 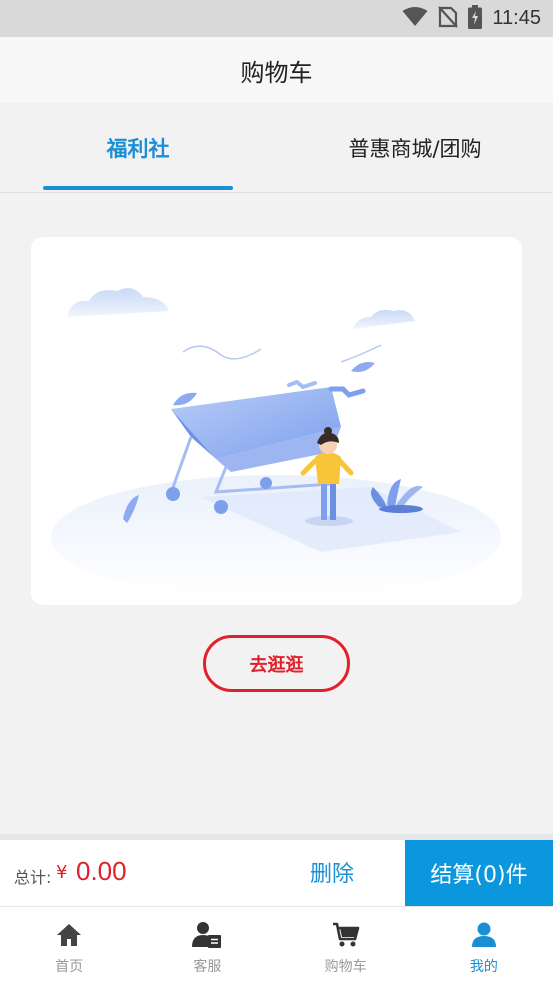 I want to click on profile-icon, so click(x=484, y=935).